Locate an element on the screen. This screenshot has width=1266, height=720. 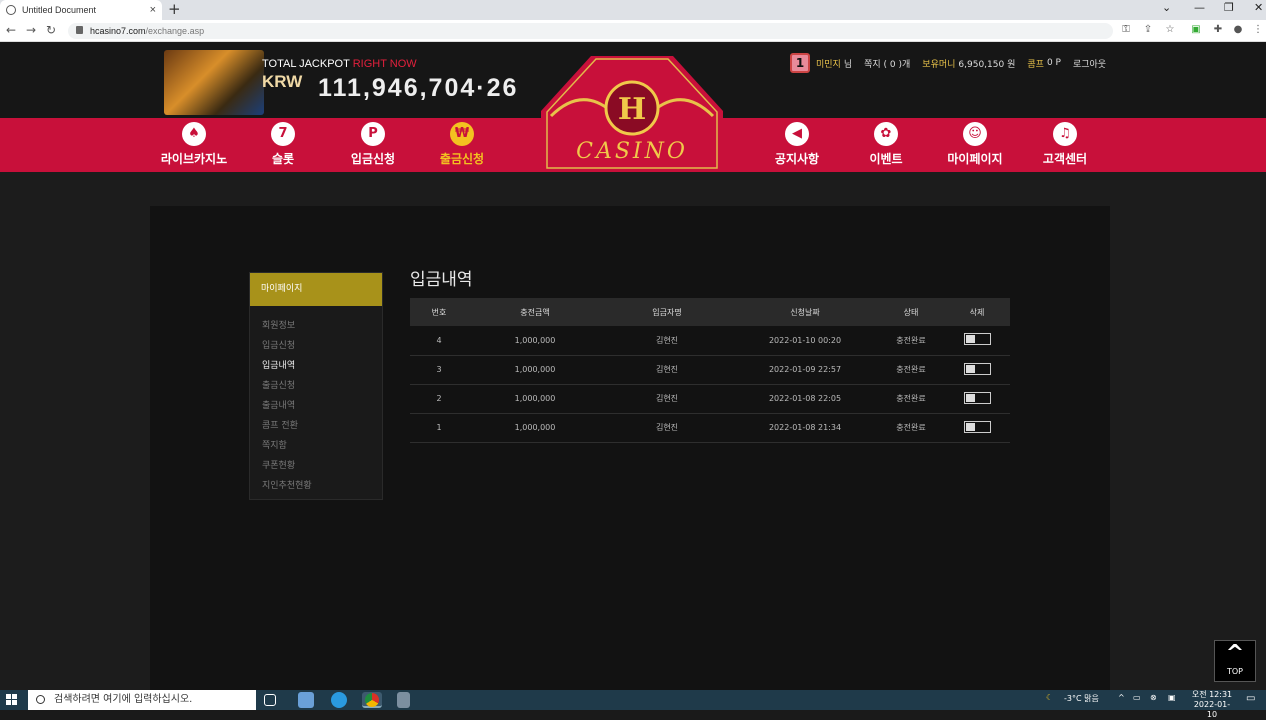
nav-deposit: P 입금신청 is located at coordinates (373, 144).